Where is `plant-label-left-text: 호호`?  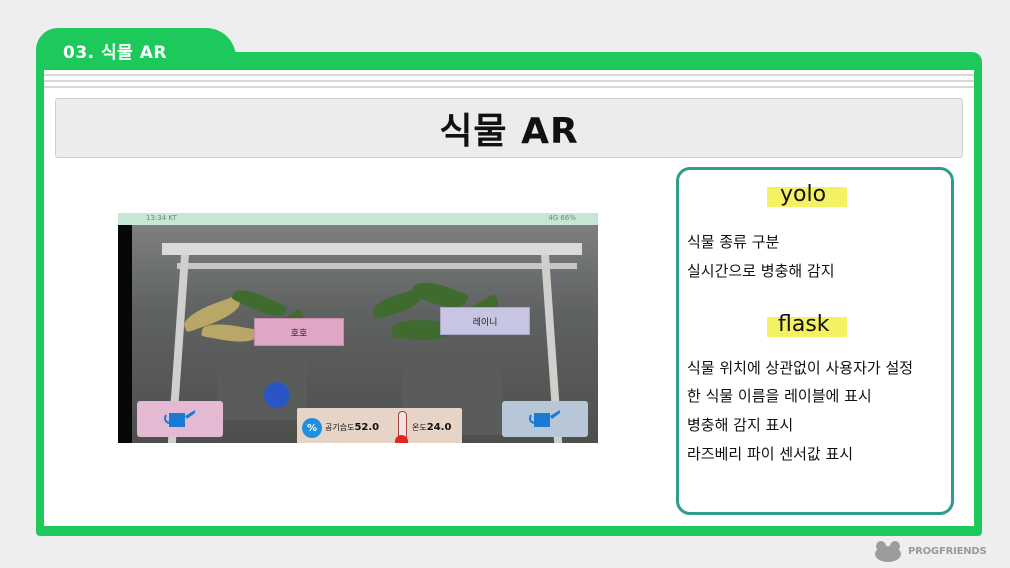 plant-label-left-text: 호호 is located at coordinates (299, 333).